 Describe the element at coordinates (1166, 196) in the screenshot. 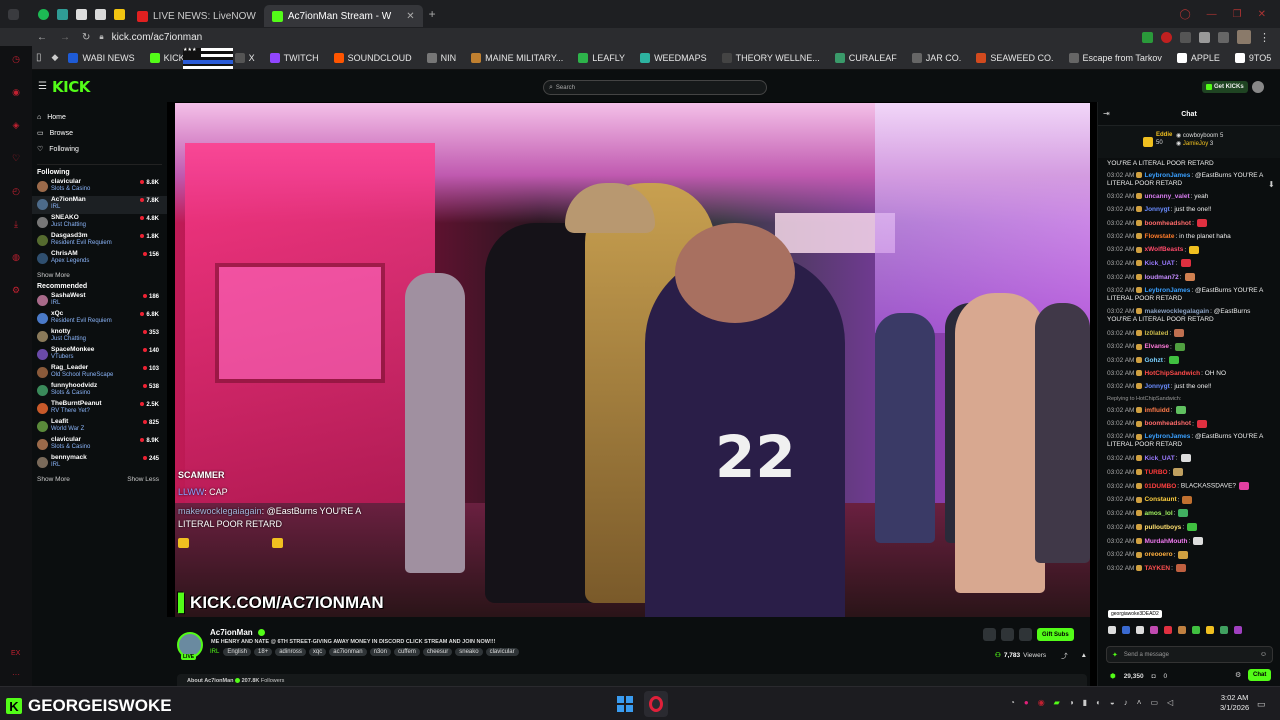

I see `chat-username: uncanny_valet` at that location.